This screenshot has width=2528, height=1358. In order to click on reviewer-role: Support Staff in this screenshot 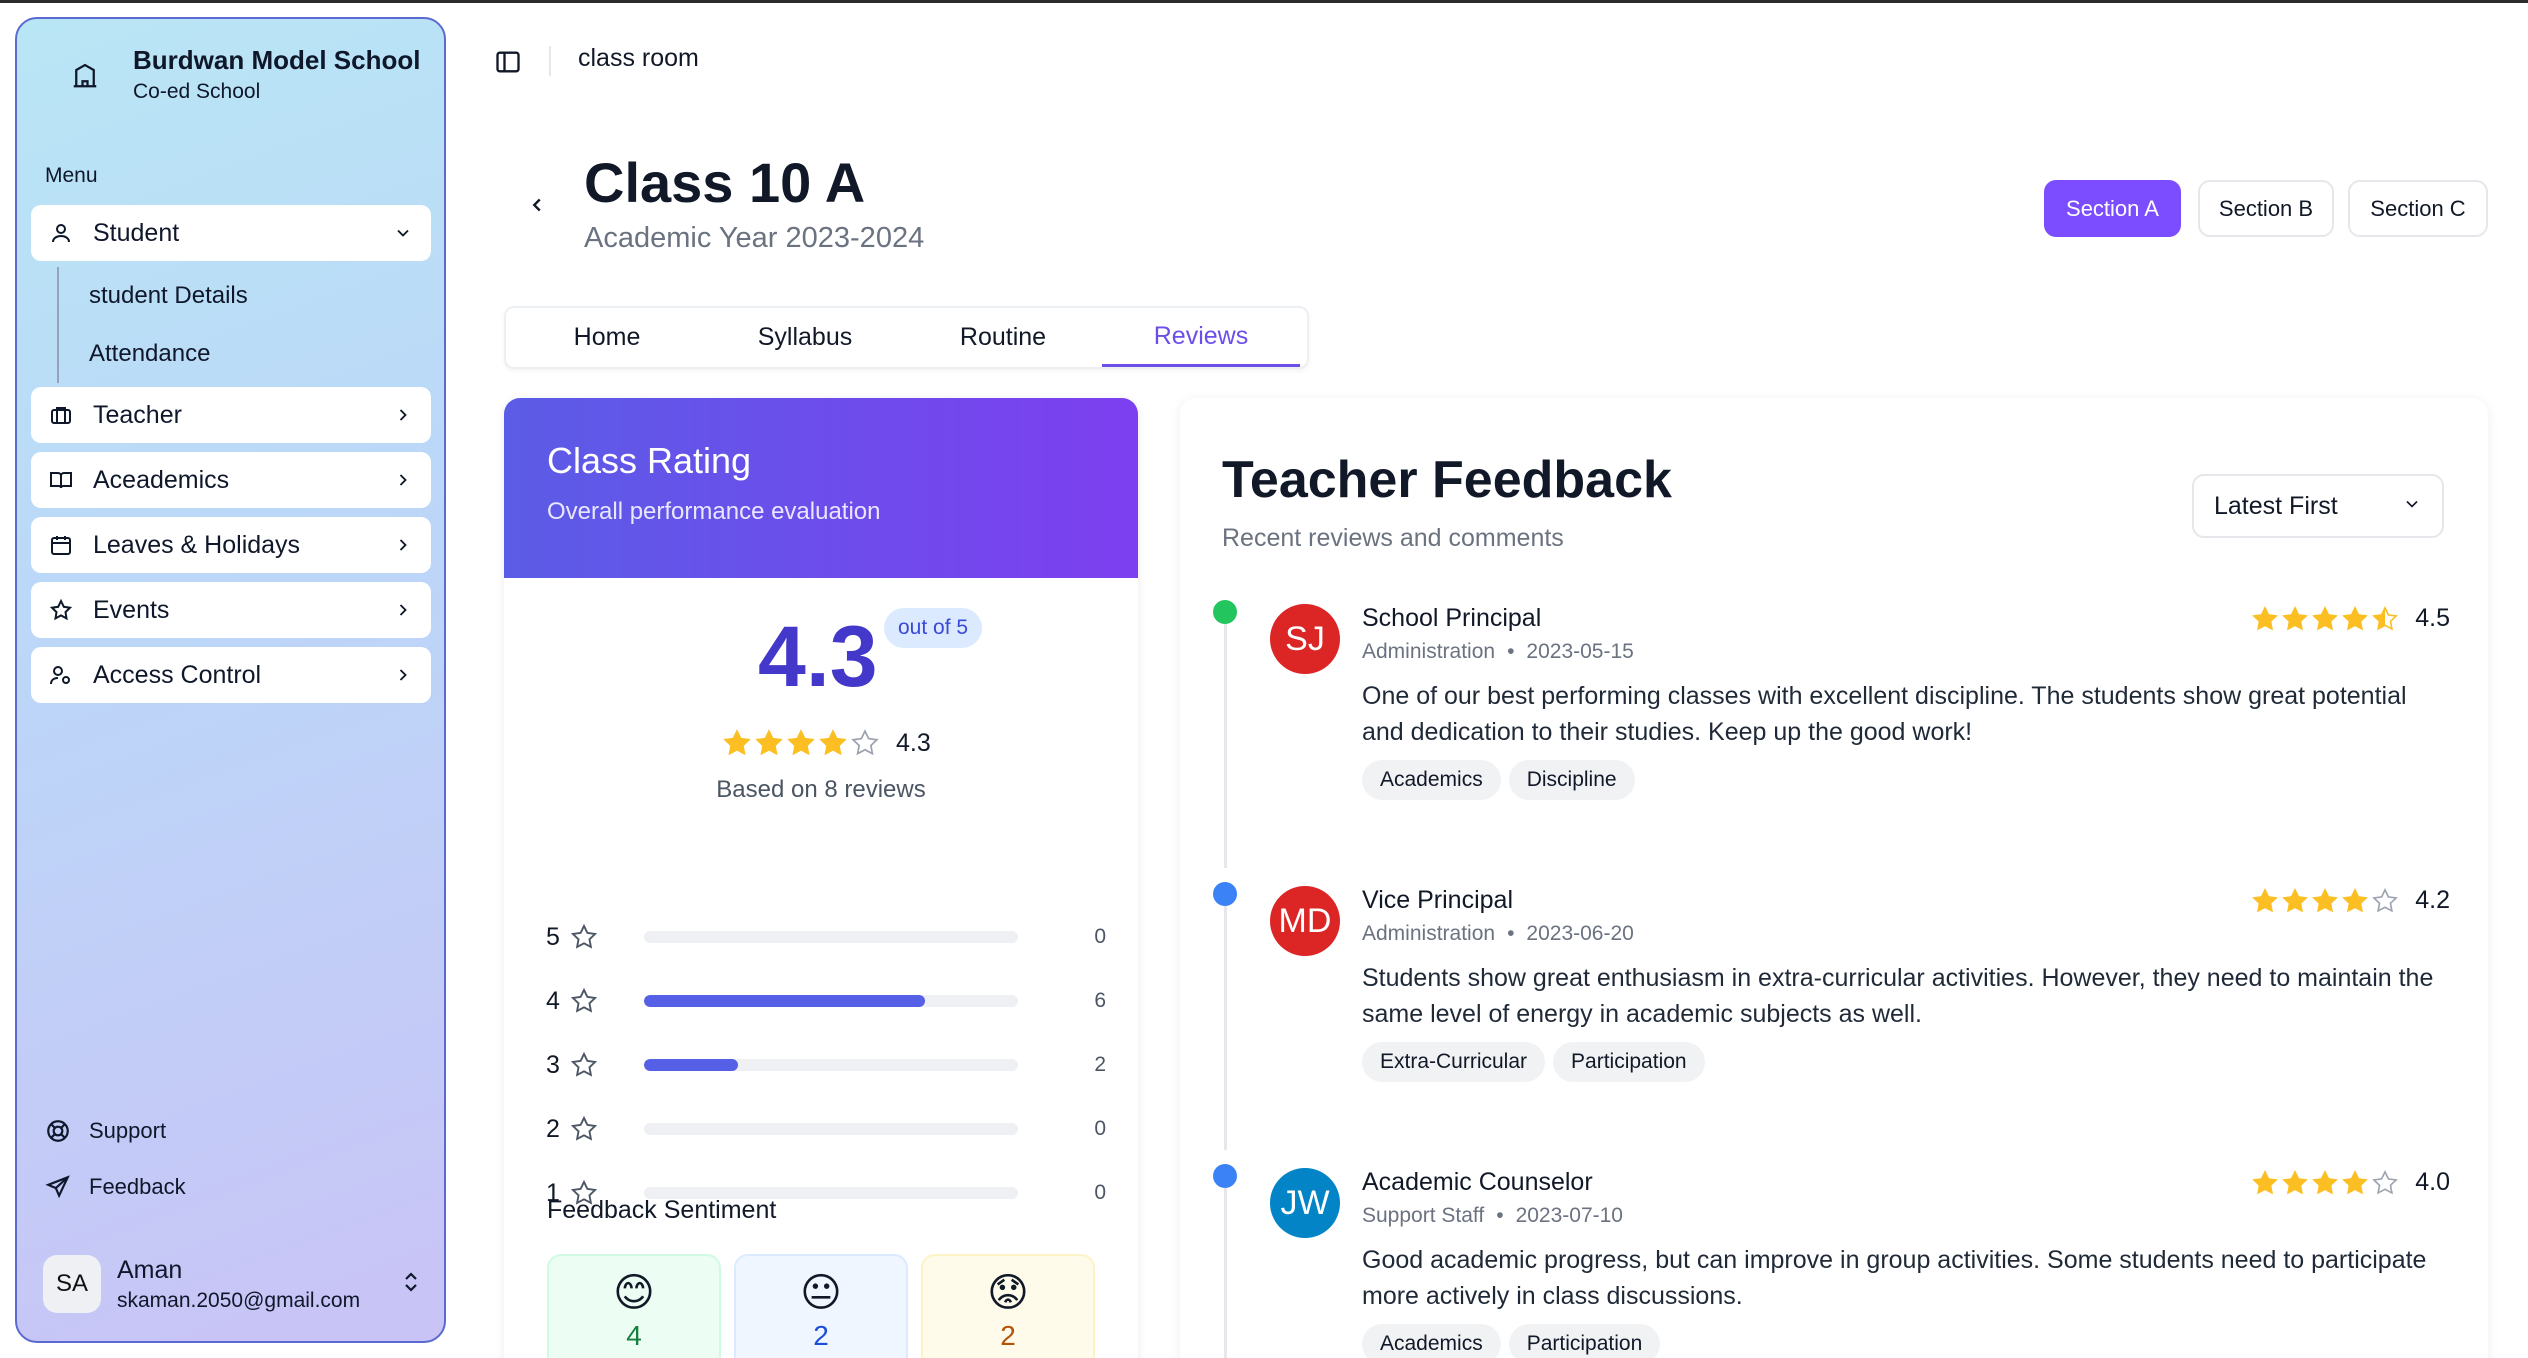, I will do `click(1423, 1215)`.